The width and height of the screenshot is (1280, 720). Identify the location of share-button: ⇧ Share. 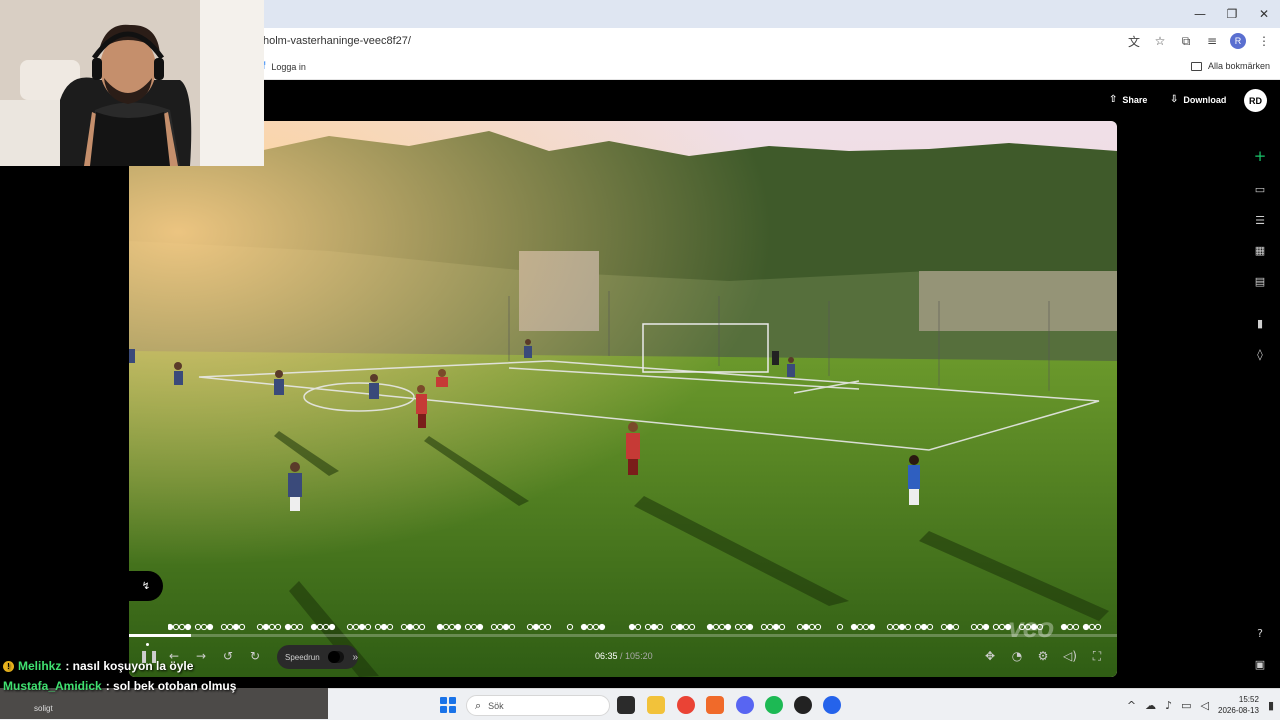
(1128, 99).